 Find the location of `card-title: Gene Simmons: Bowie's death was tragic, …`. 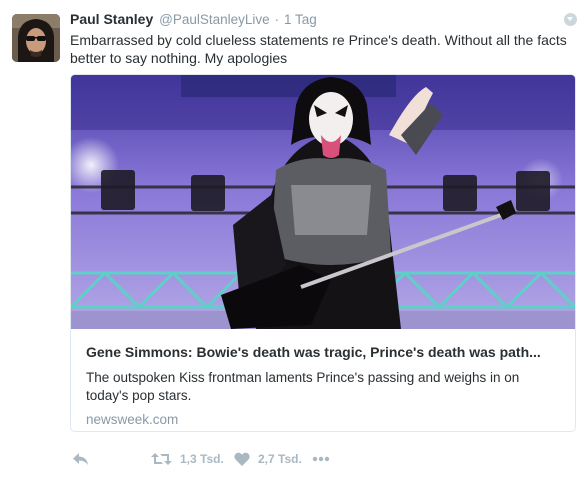

card-title: Gene Simmons: Bowie's death was tragic, … is located at coordinates (323, 352).